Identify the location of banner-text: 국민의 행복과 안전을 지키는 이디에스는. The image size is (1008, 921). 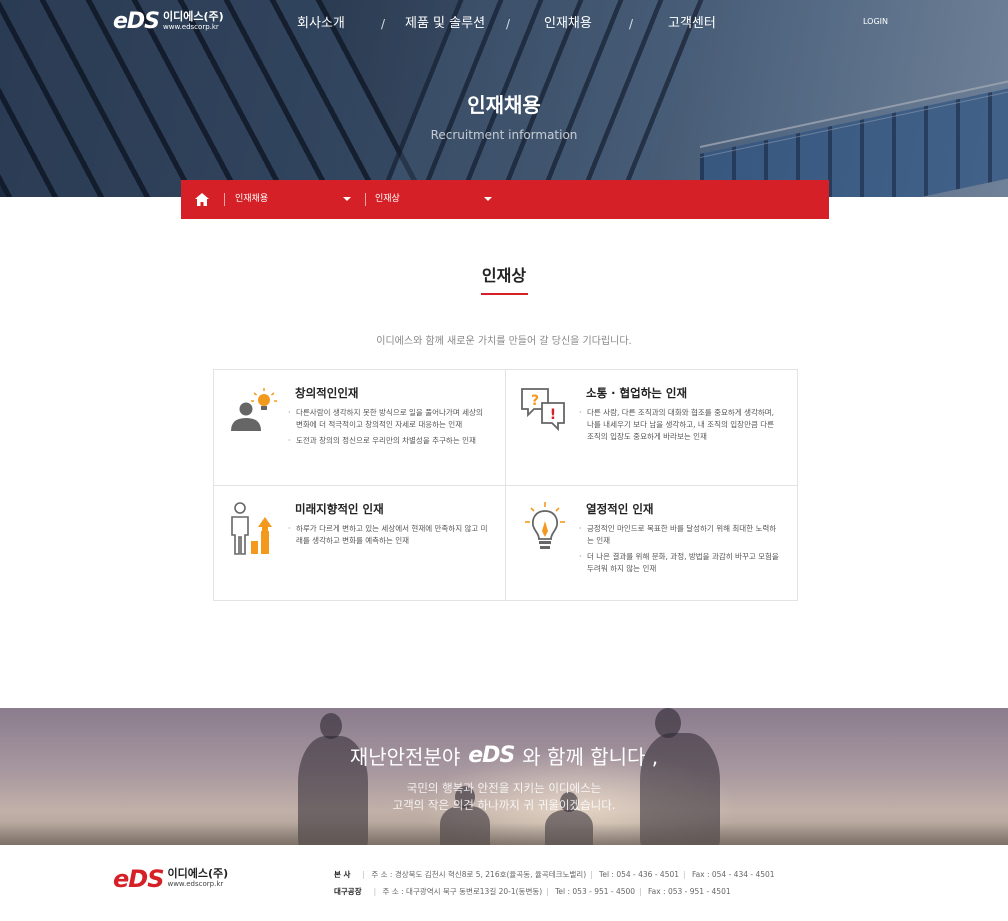
(504, 788).